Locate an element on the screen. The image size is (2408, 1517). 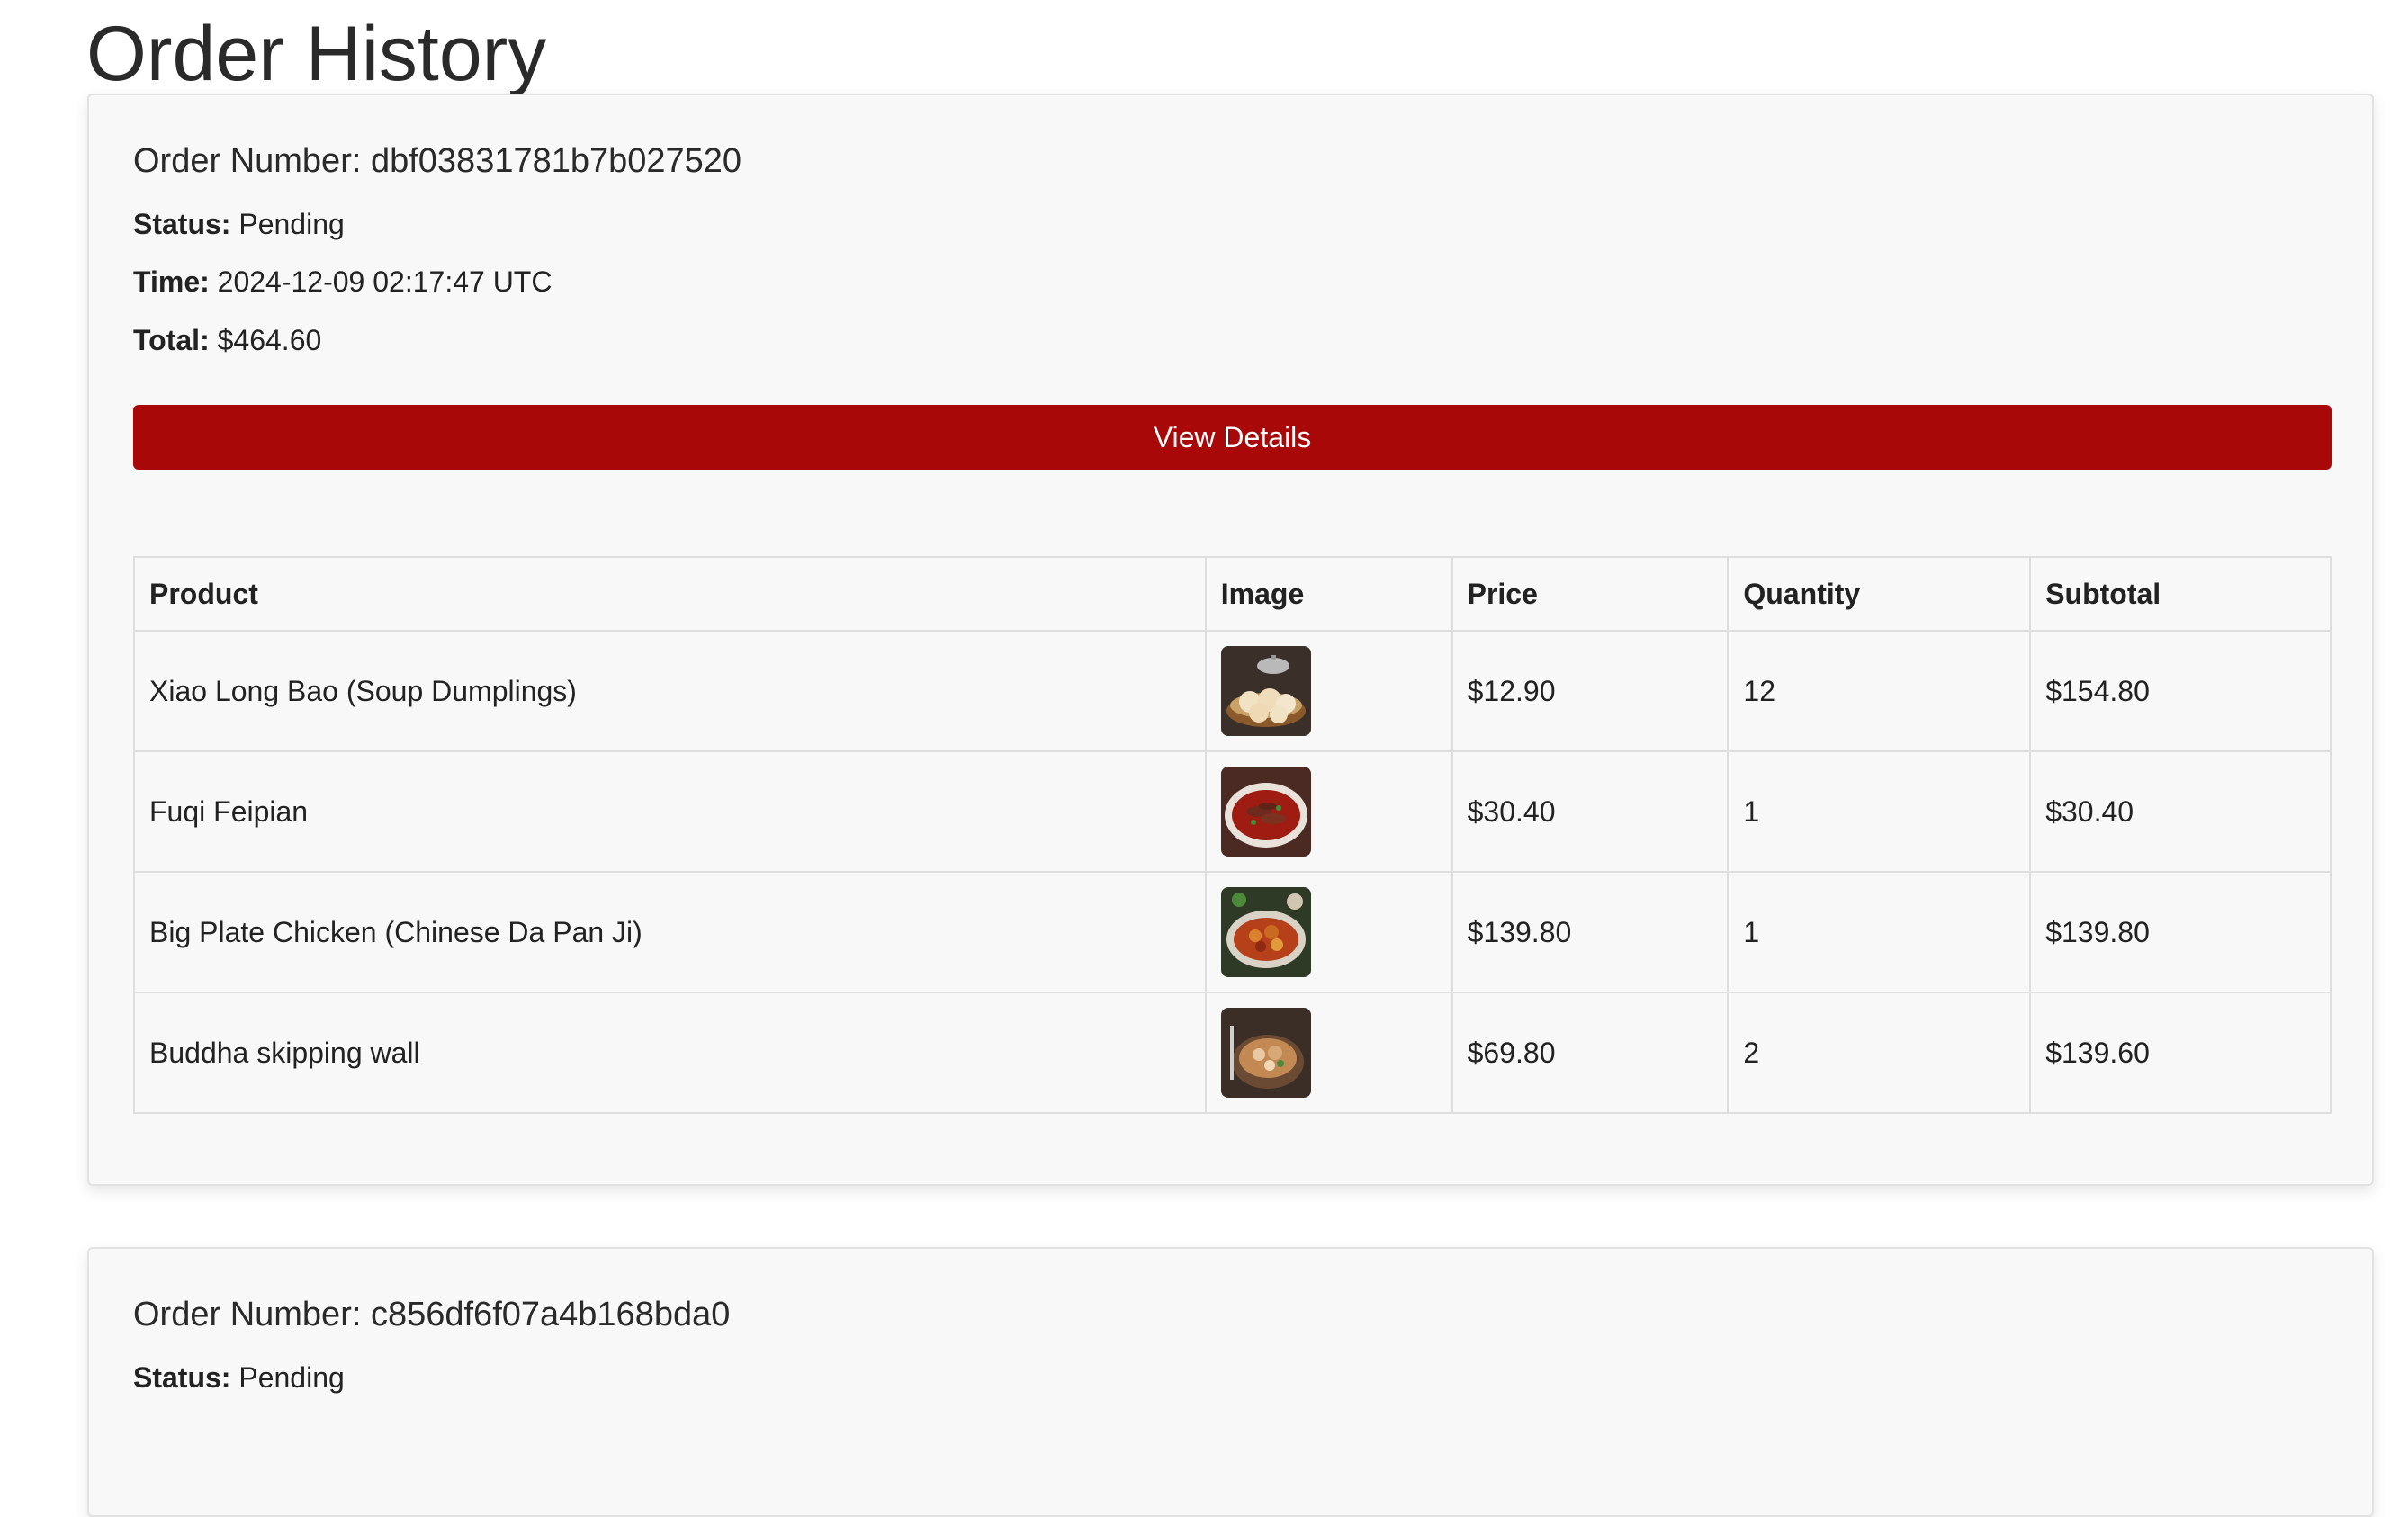
product-name: Fuqi Feipian is located at coordinates (670, 811).